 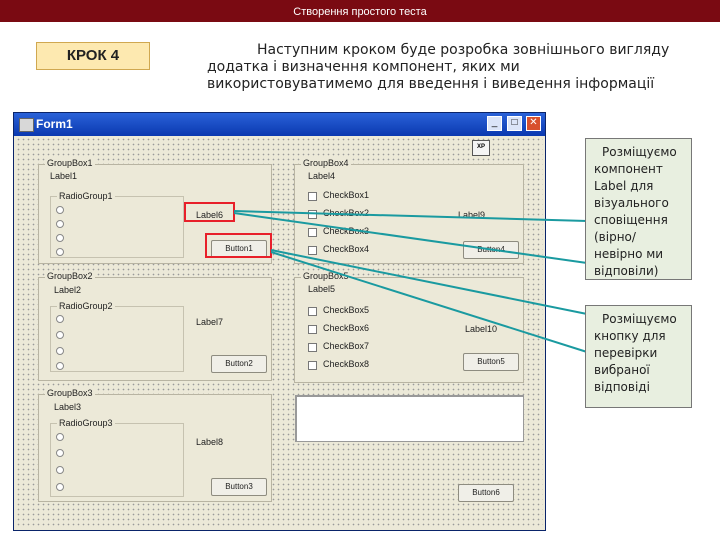 I want to click on radio-group-caption: RadioGroup3, so click(x=86, y=423).